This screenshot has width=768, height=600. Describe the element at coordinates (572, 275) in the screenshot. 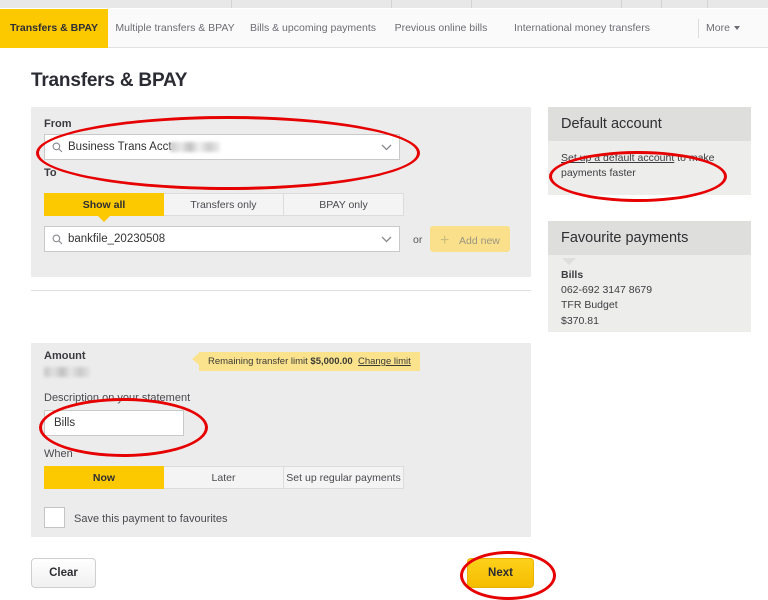

I see `favourite-payment-name: Bills` at that location.